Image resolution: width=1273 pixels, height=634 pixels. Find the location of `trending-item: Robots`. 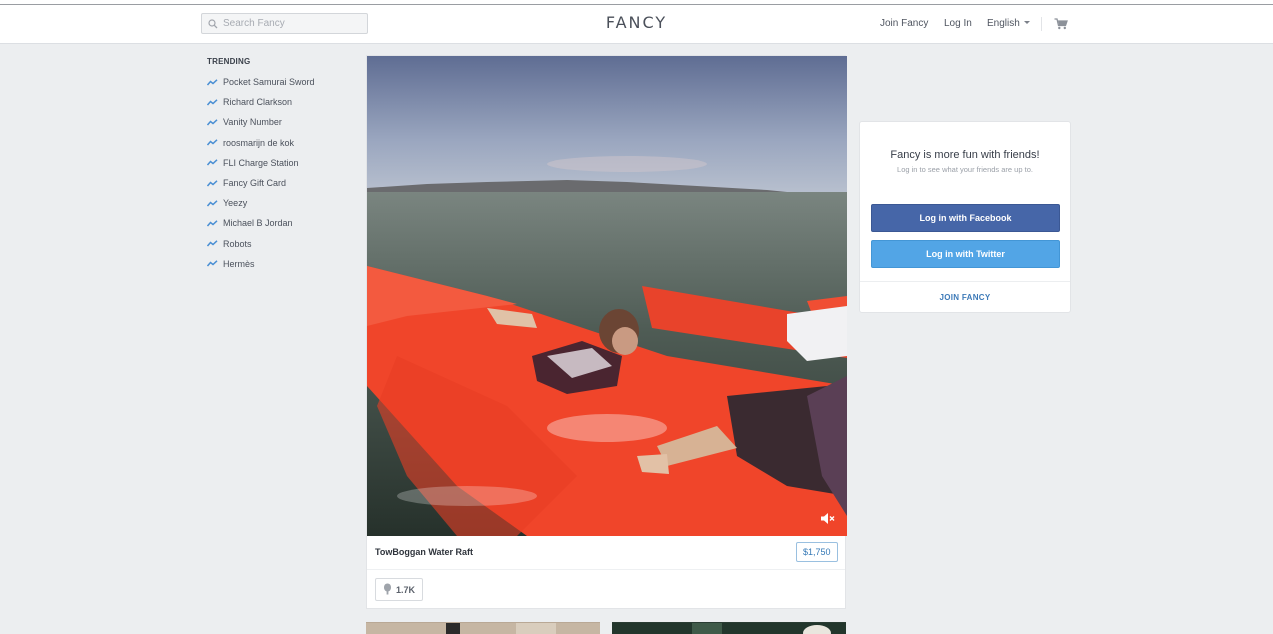

trending-item: Robots is located at coordinates (261, 244).